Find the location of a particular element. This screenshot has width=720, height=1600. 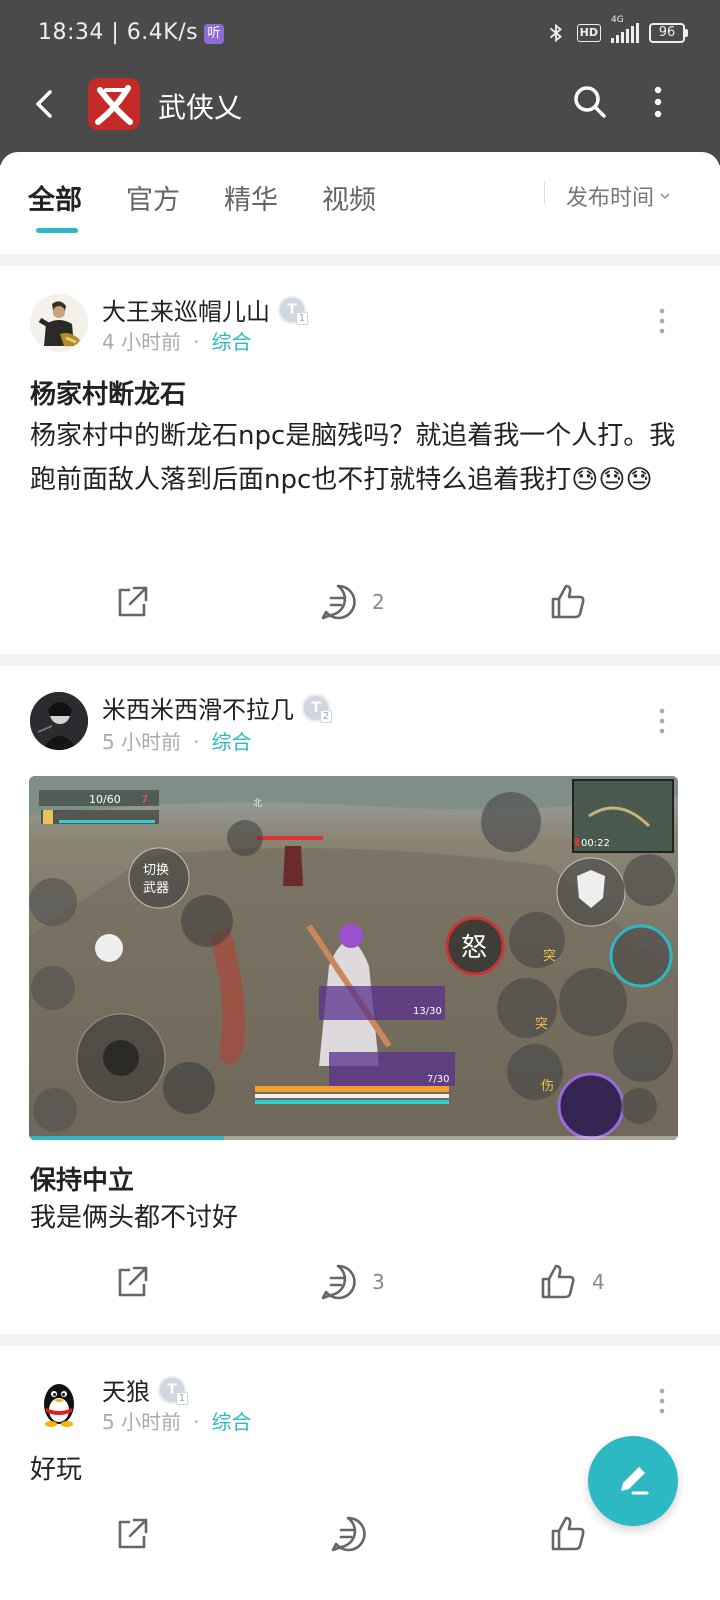

post-meta: 4 小时前 · 综合 is located at coordinates (177, 342).